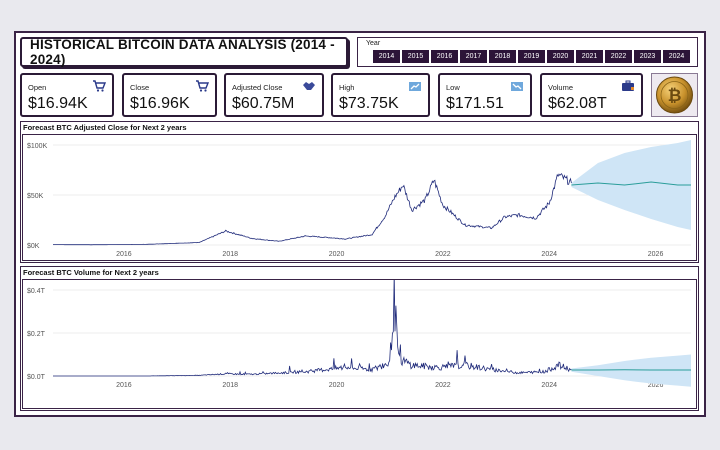 The height and width of the screenshot is (450, 720). Describe the element at coordinates (561, 87) in the screenshot. I see `kpi-label: Volume` at that location.